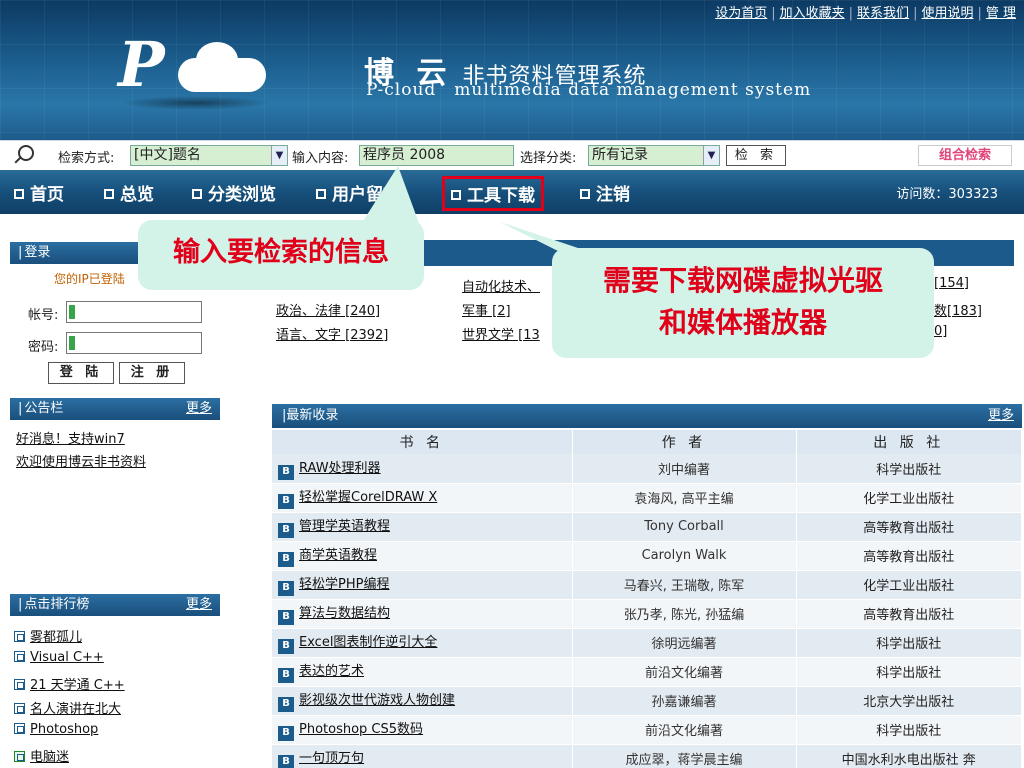  What do you see at coordinates (344, 613) in the screenshot?
I see `book-title-link: 算法与数据结构` at bounding box center [344, 613].